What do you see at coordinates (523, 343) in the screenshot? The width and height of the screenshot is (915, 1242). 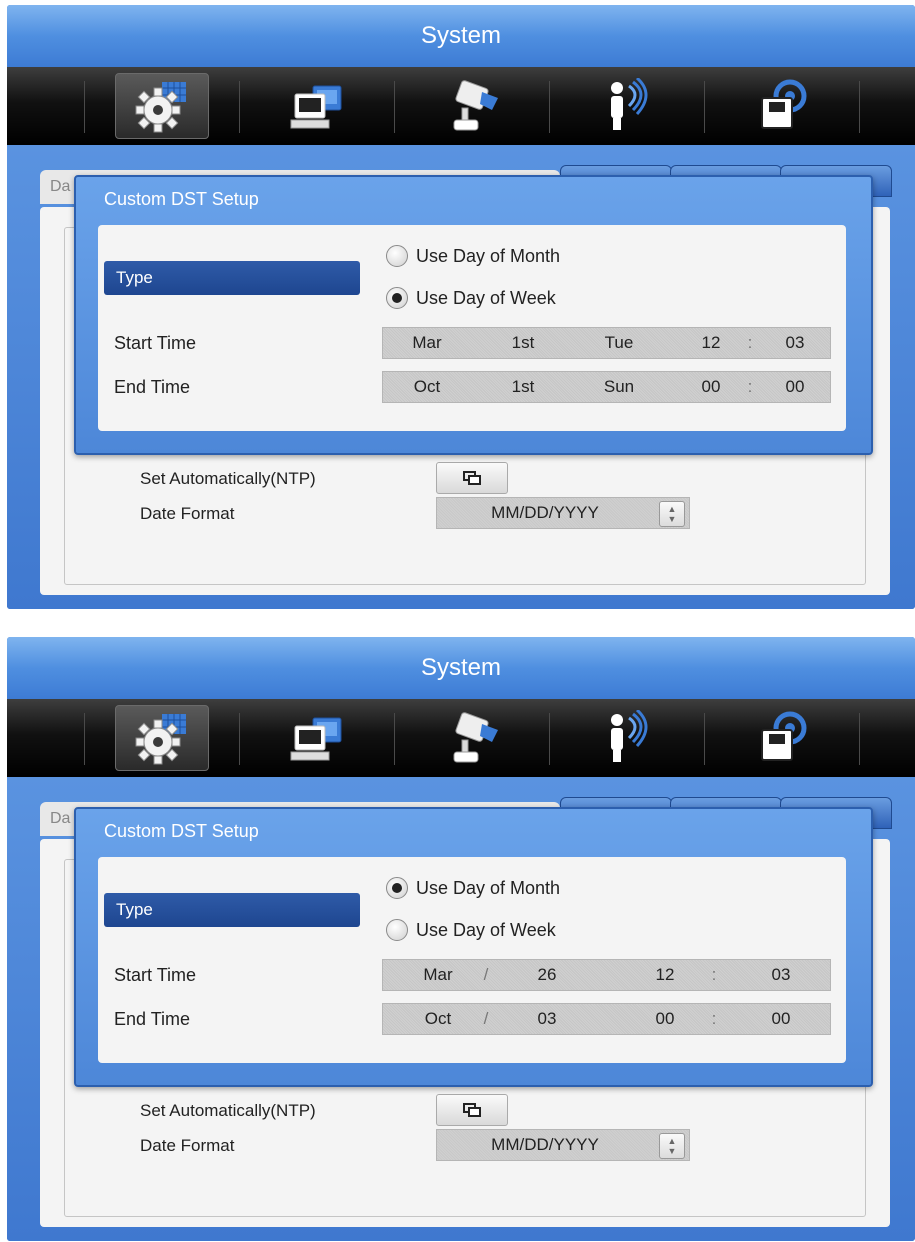 I see `start-week-ordinal: 1st` at bounding box center [523, 343].